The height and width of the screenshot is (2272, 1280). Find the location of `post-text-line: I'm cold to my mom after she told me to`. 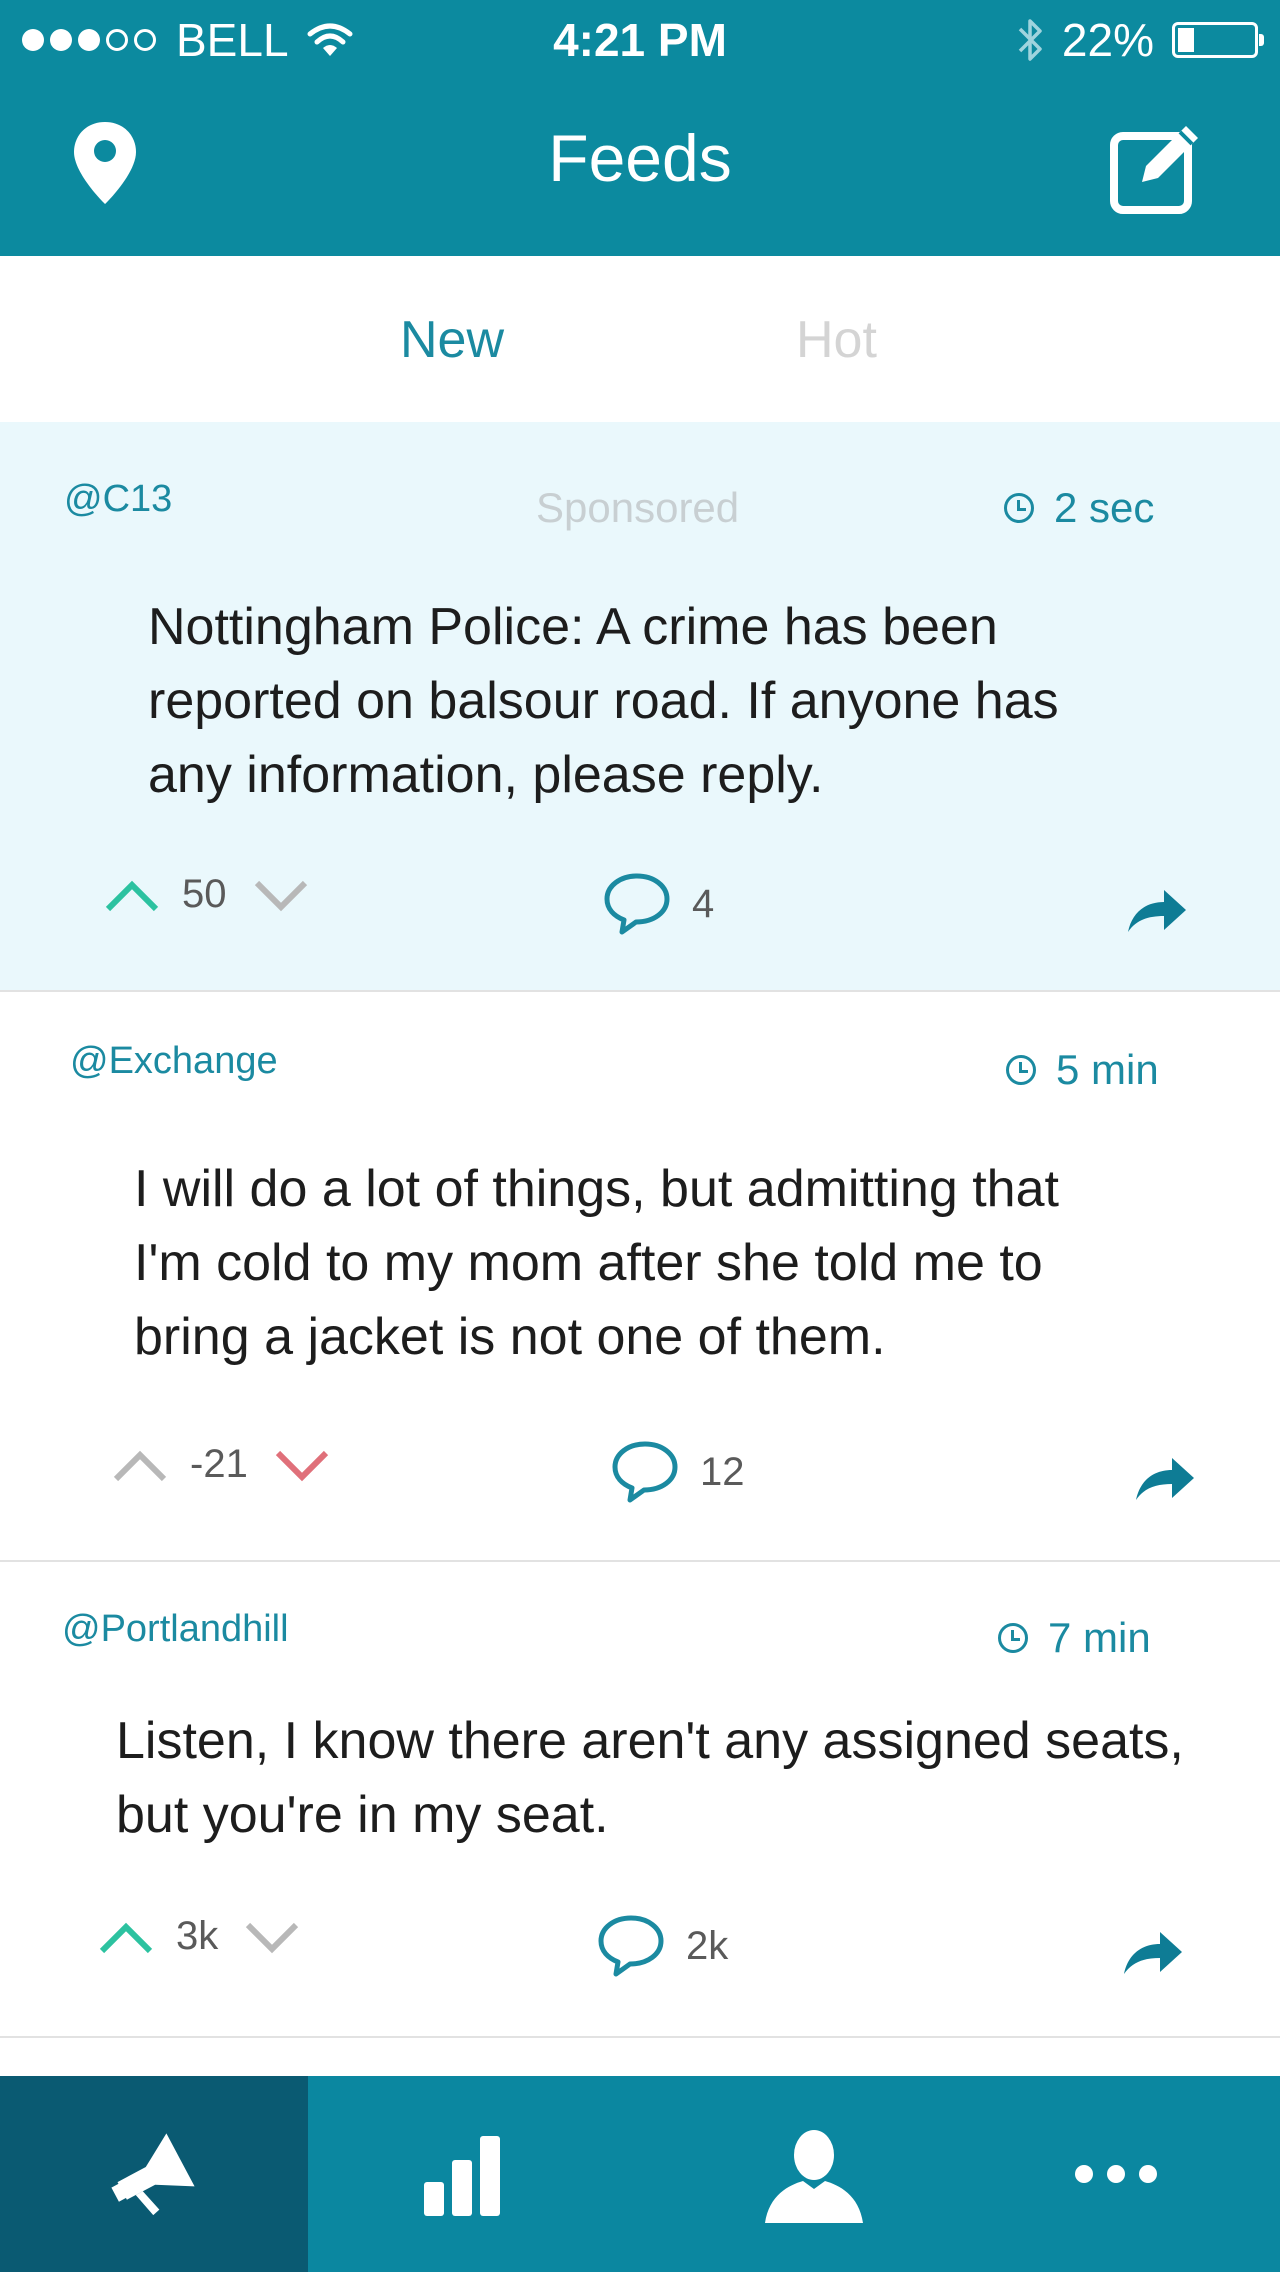

post-text-line: I'm cold to my mom after she told me to is located at coordinates (588, 1263).